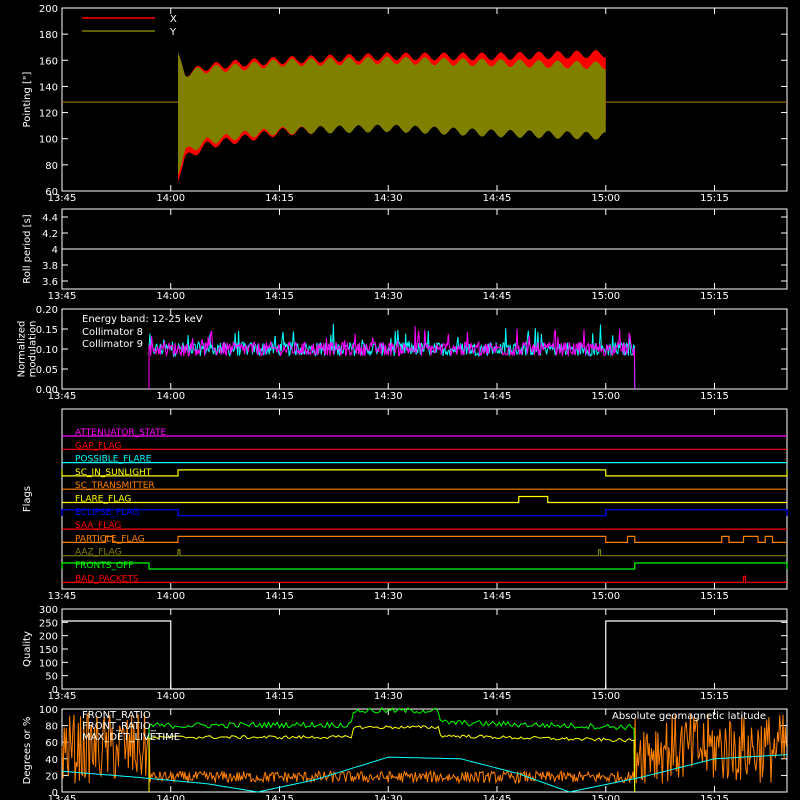 The image size is (800, 800). What do you see at coordinates (47, 370) in the screenshot?
I see `y-tick-label: 0.05` at bounding box center [47, 370].